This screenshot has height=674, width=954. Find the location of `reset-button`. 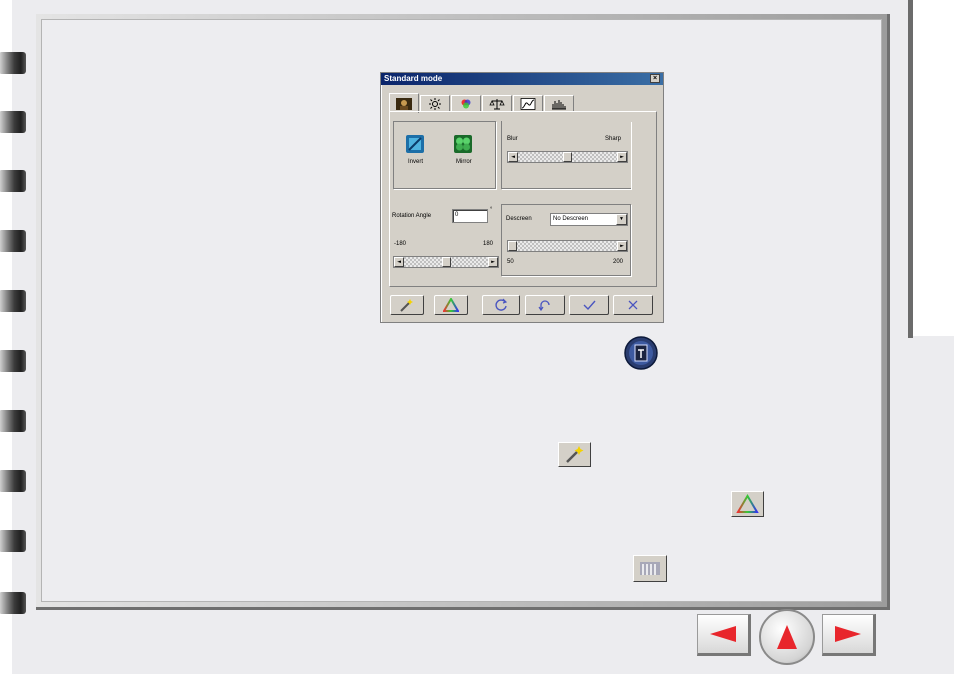

reset-button is located at coordinates (501, 305).